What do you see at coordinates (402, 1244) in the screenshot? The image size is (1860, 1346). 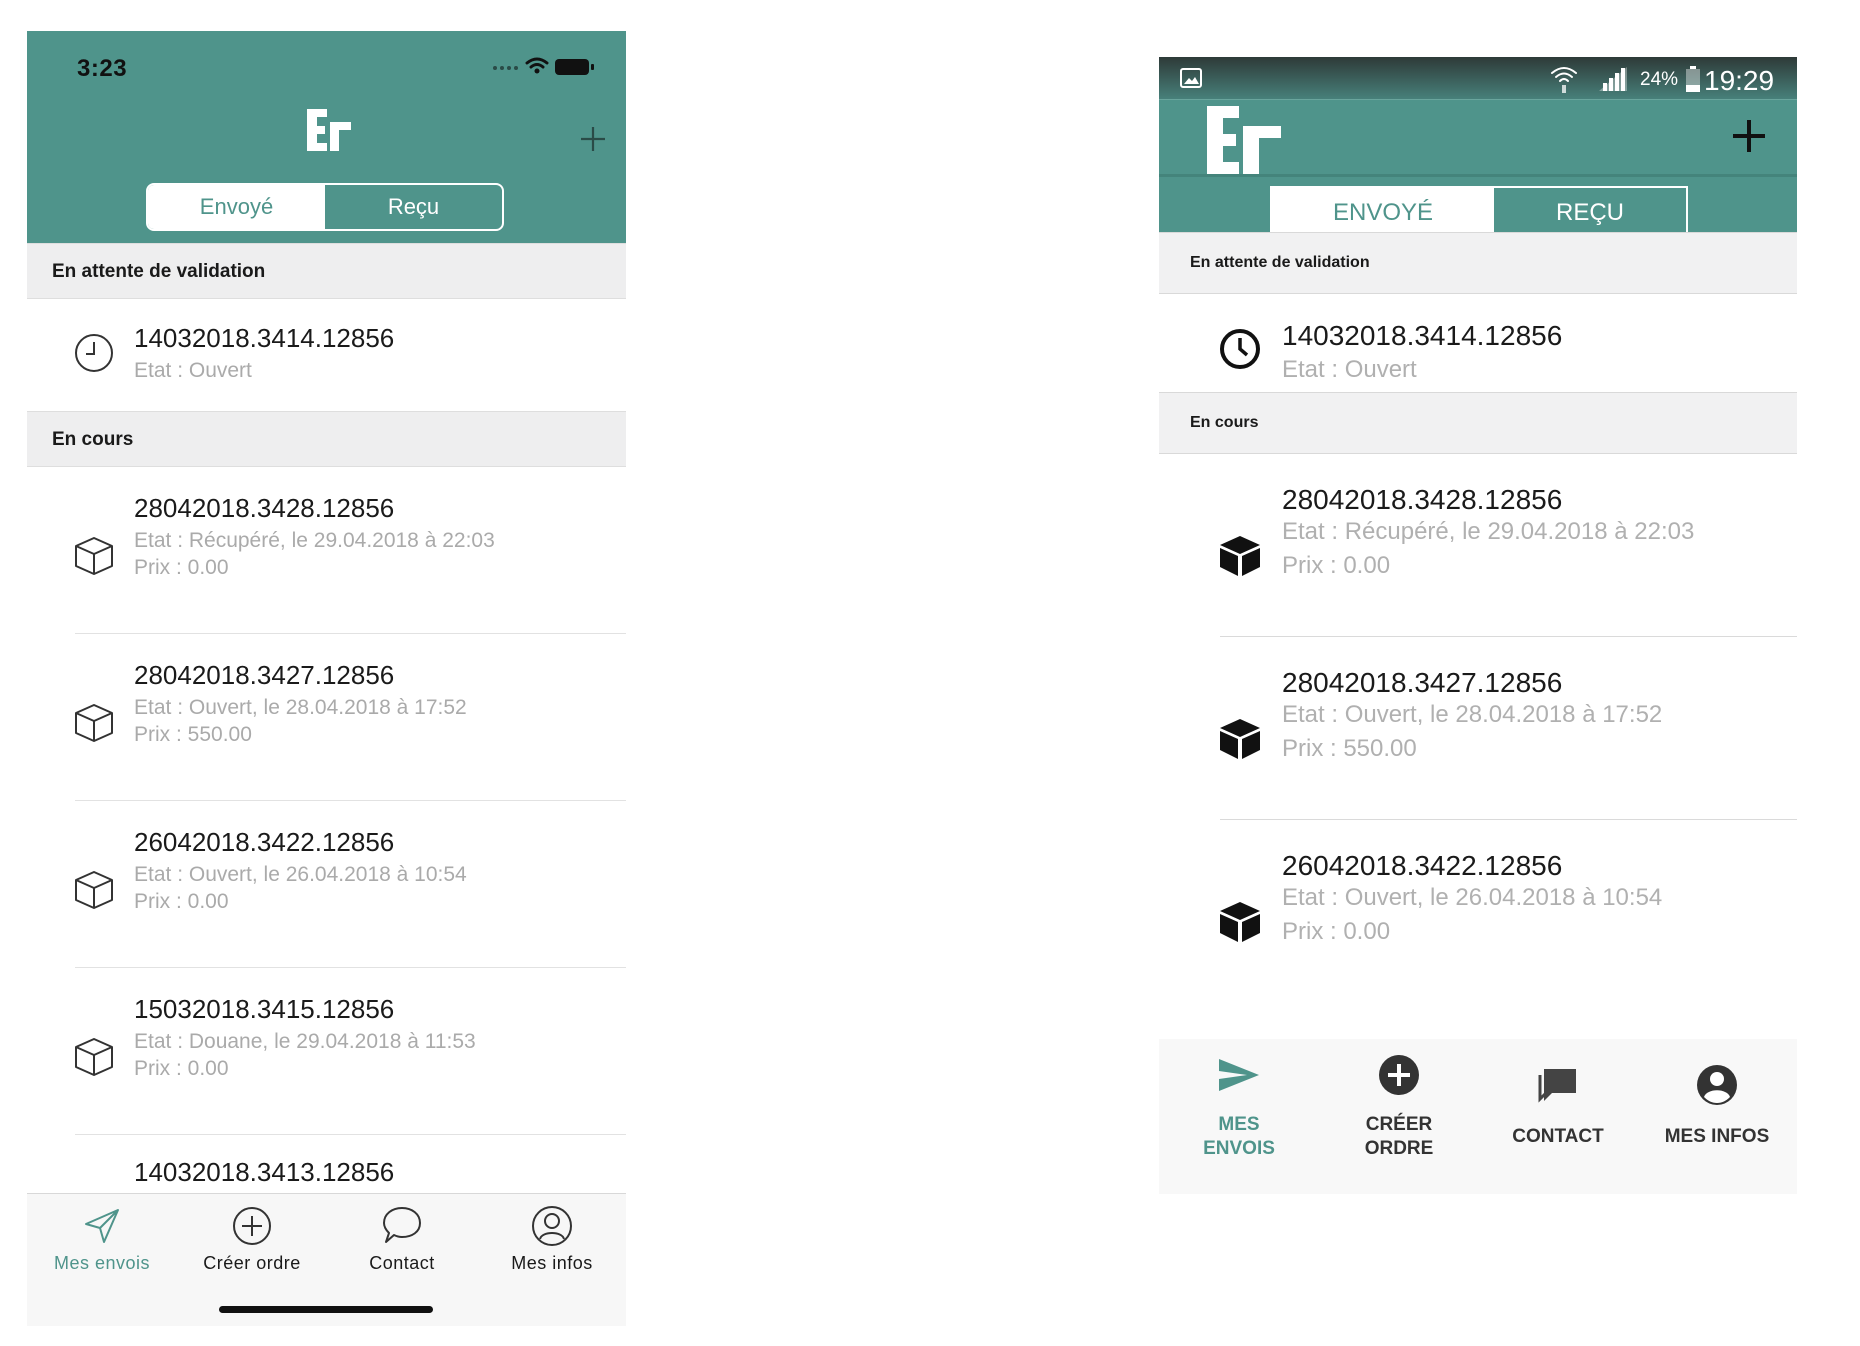 I see `tab-contact: Contact` at bounding box center [402, 1244].